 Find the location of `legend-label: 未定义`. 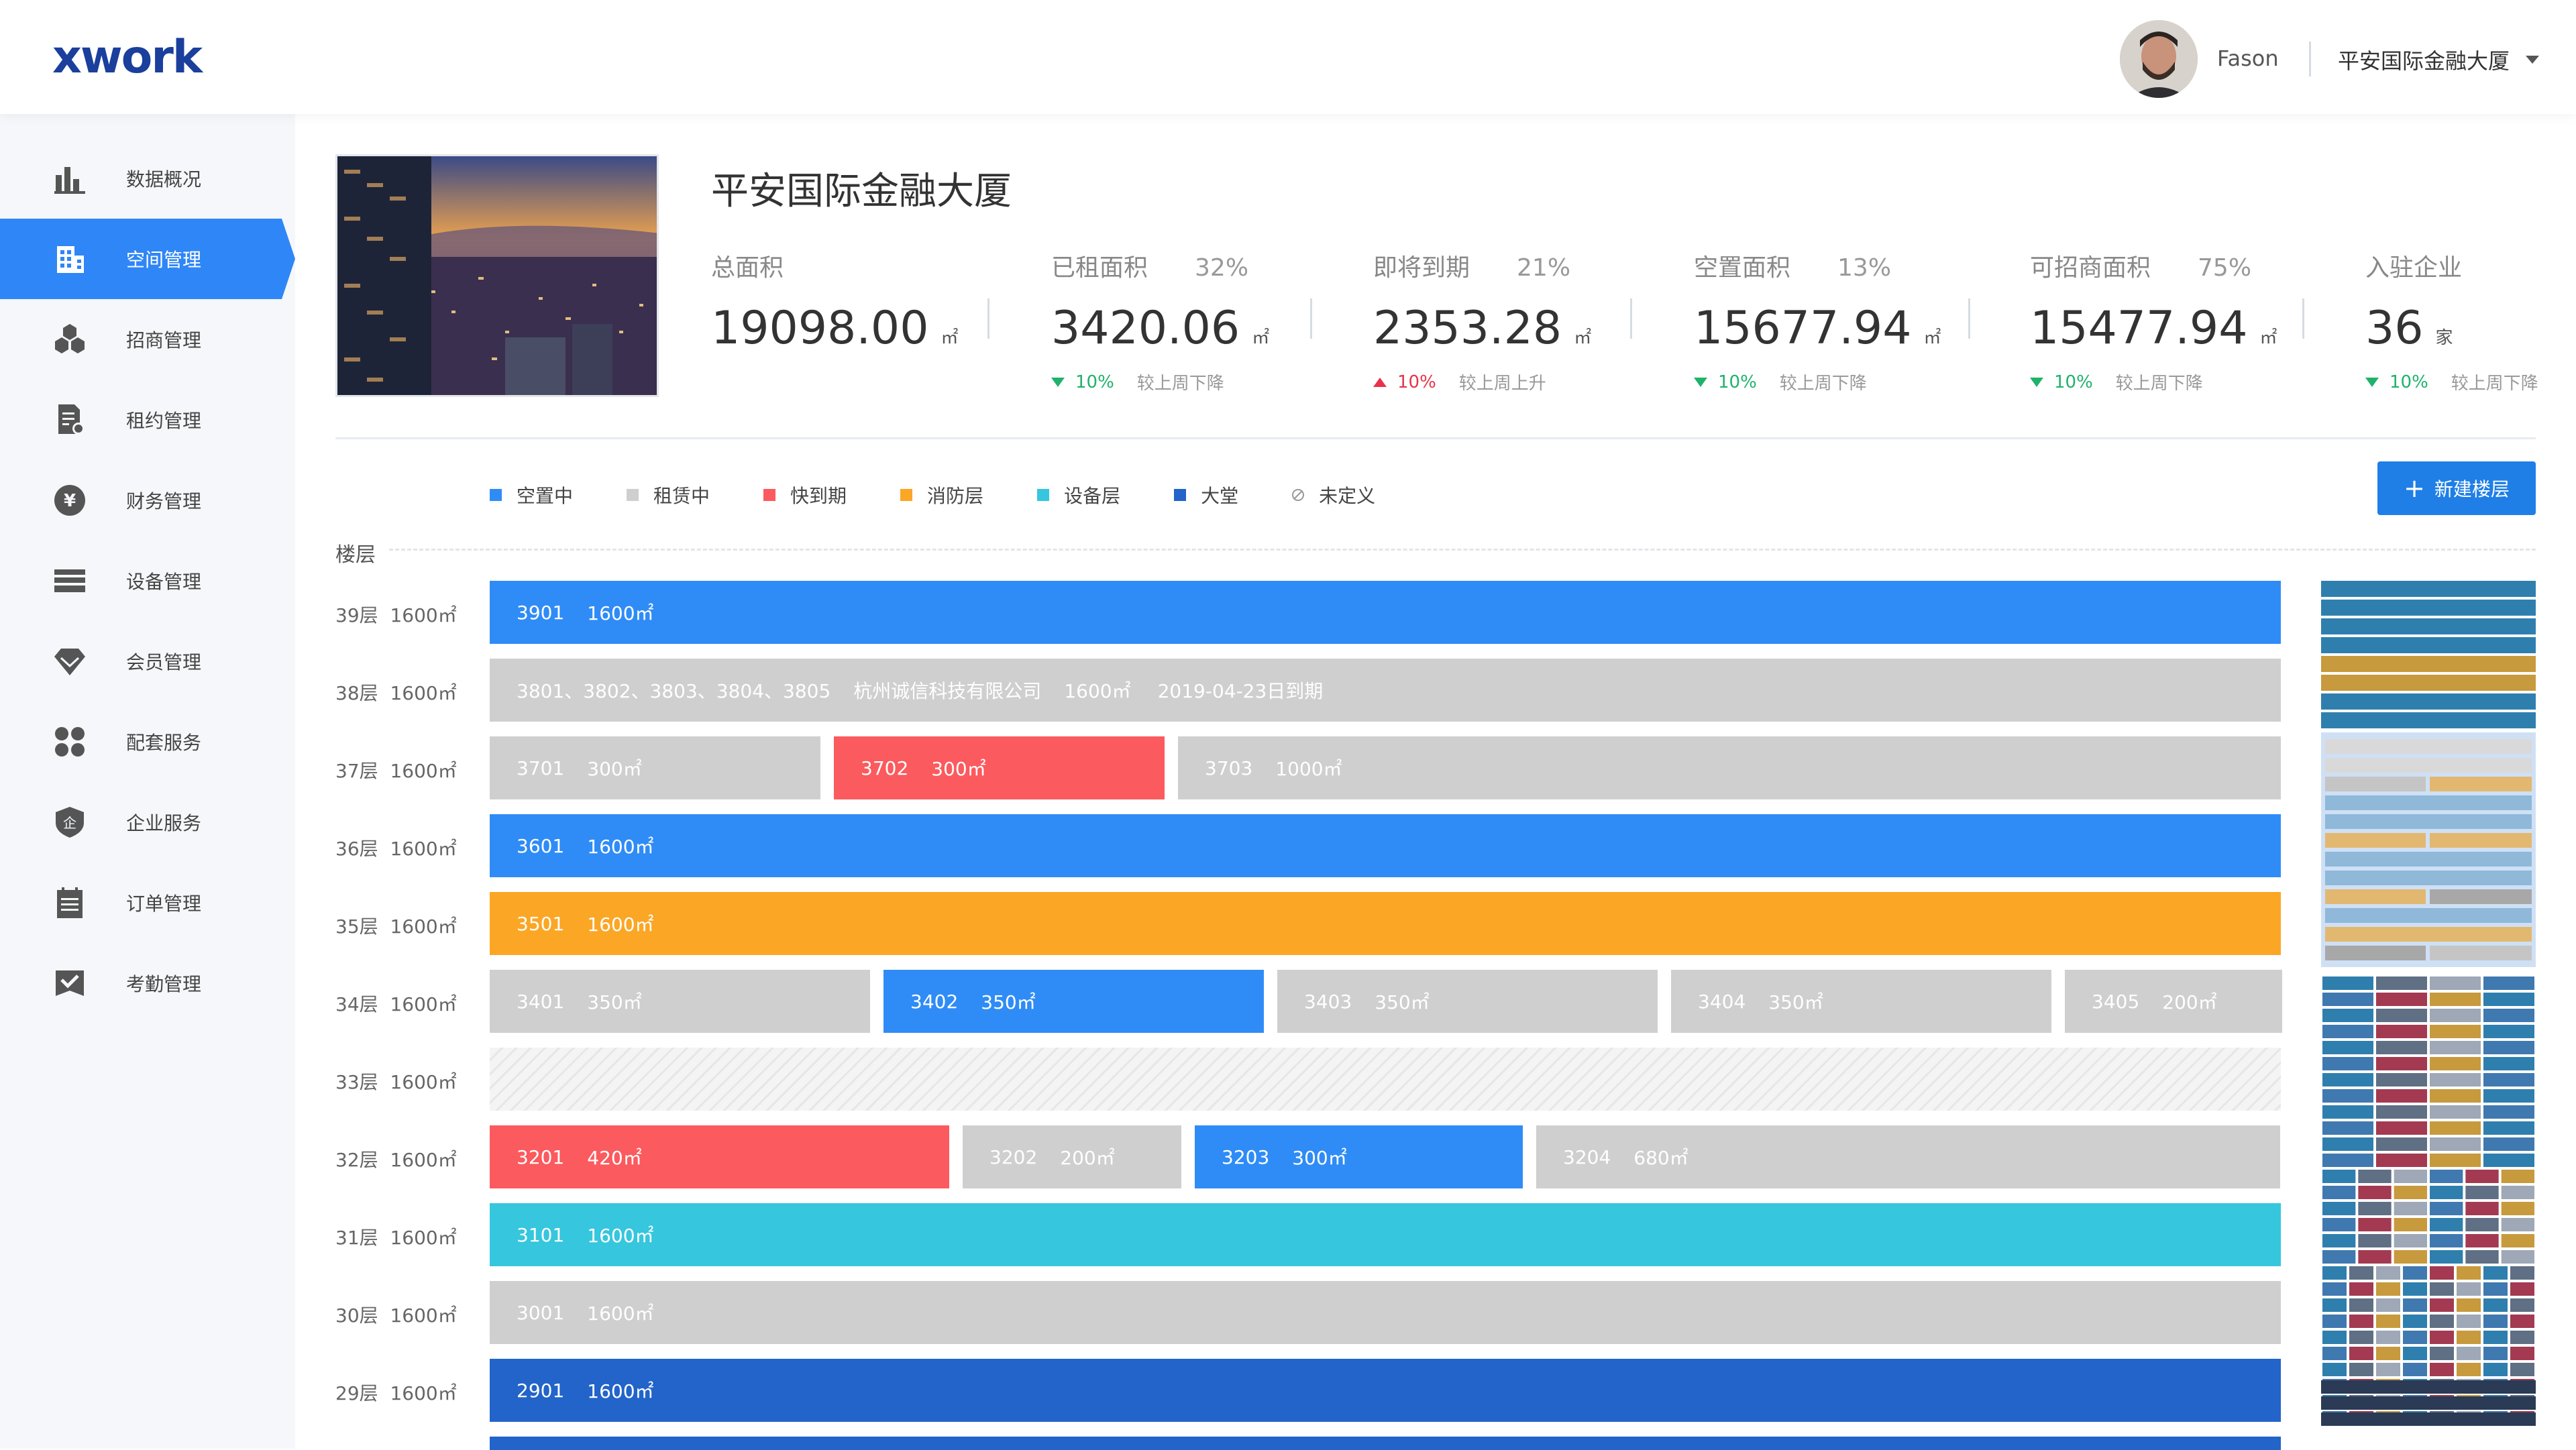

legend-label: 未定义 is located at coordinates (1347, 496).